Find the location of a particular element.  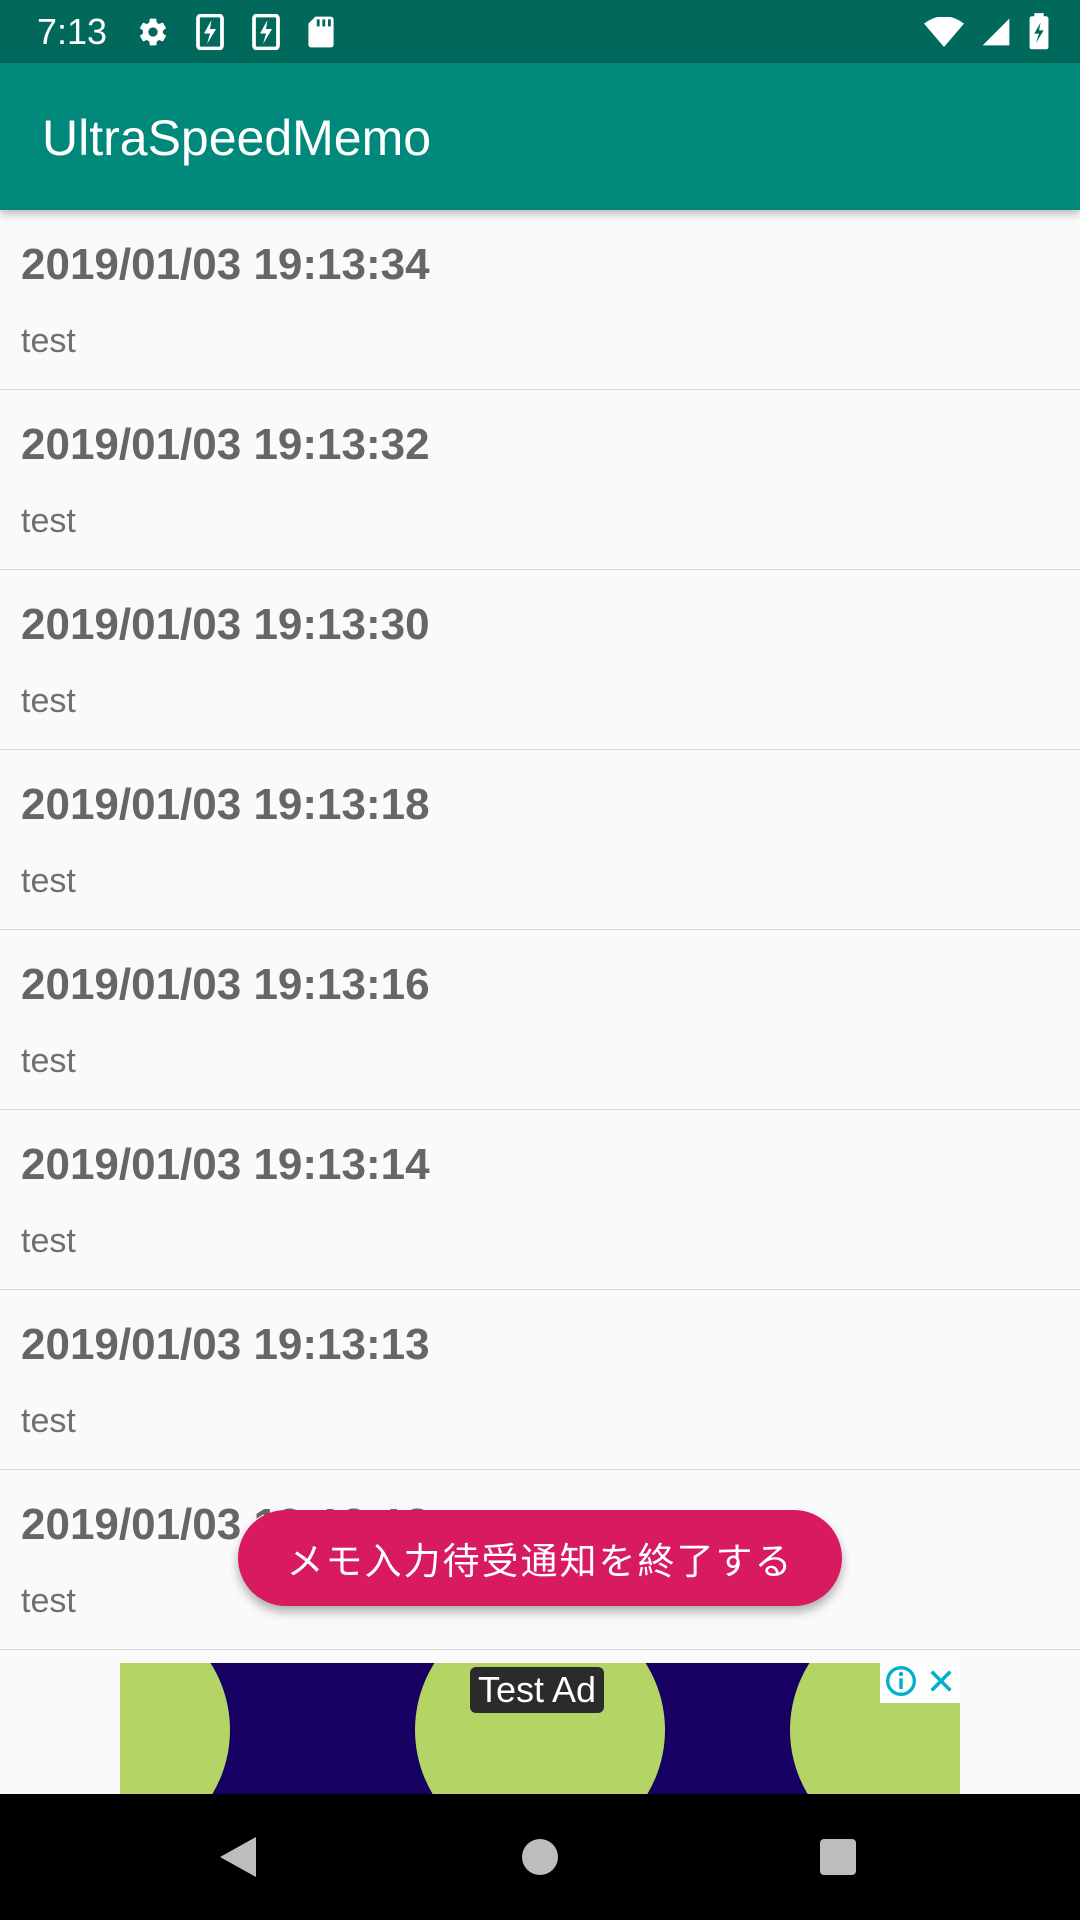

list-item: 2019/01/03 19:13:13 test is located at coordinates (540, 1380).